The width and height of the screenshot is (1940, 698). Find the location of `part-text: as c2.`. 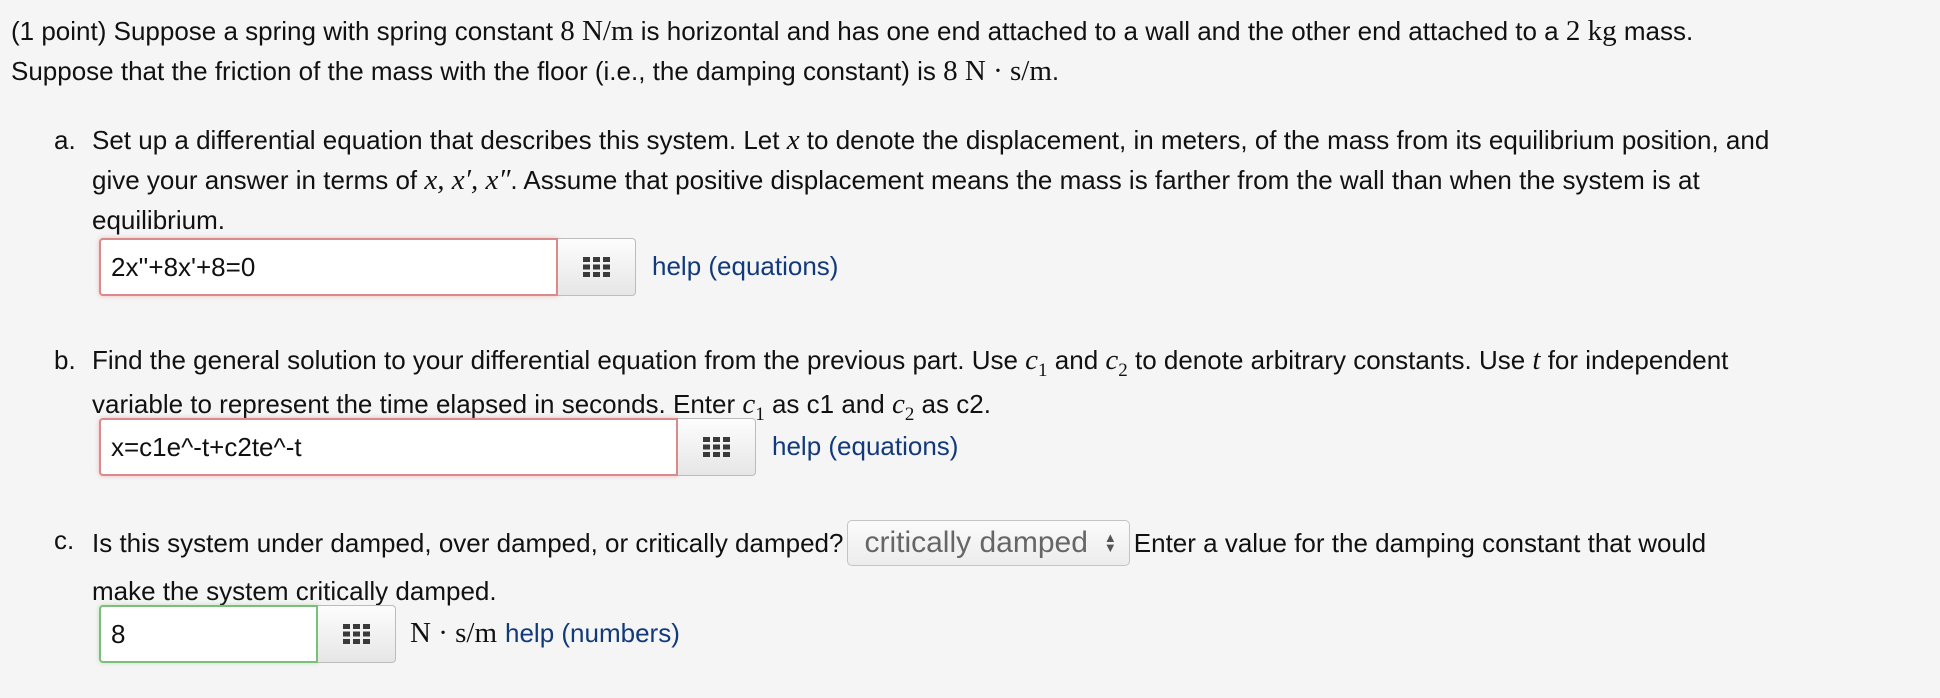

part-text: as c2. is located at coordinates (952, 404).